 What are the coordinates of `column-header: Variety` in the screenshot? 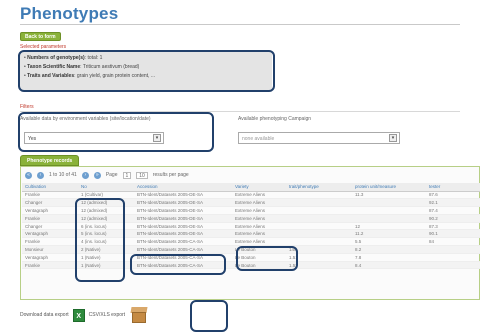 It's located at (259, 187).